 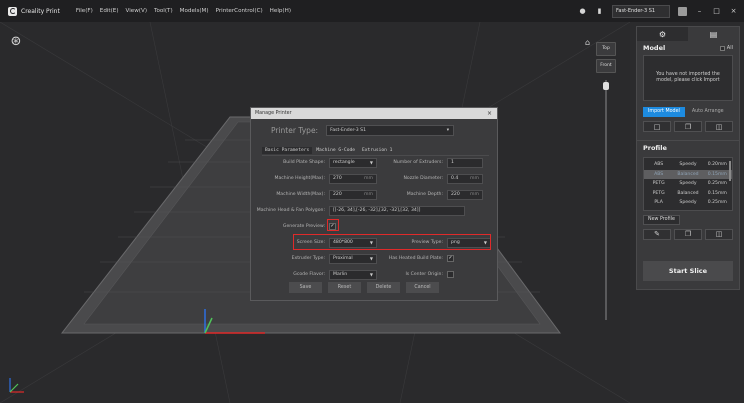 What do you see at coordinates (688, 203) in the screenshot?
I see `profile-row: PLA Speedy 0.25mm` at bounding box center [688, 203].